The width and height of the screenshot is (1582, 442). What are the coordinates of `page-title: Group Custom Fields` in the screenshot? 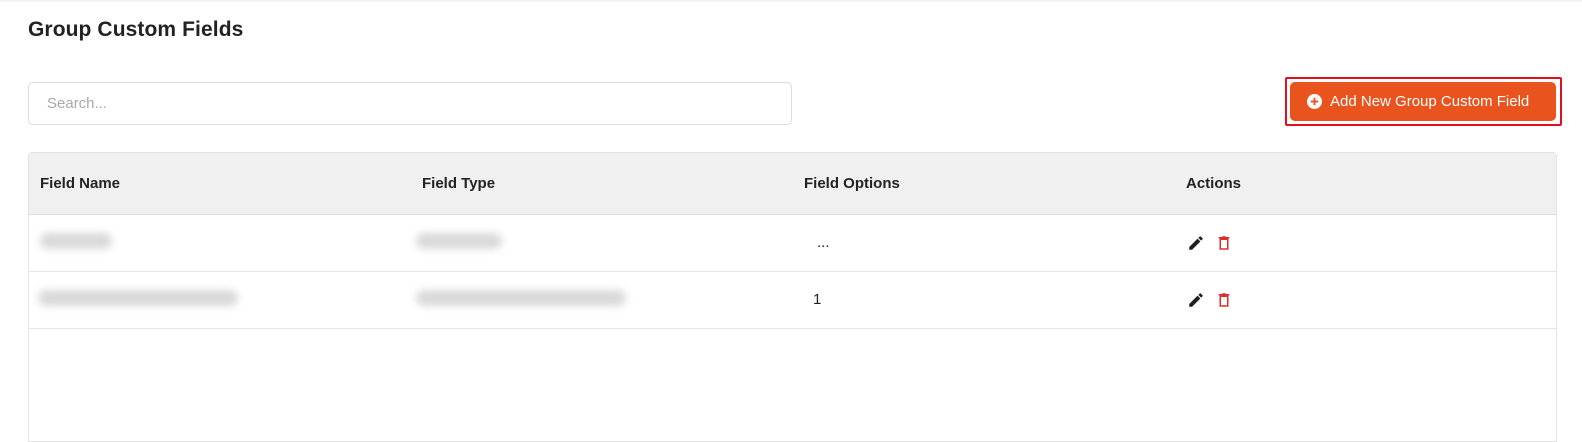 It's located at (136, 29).